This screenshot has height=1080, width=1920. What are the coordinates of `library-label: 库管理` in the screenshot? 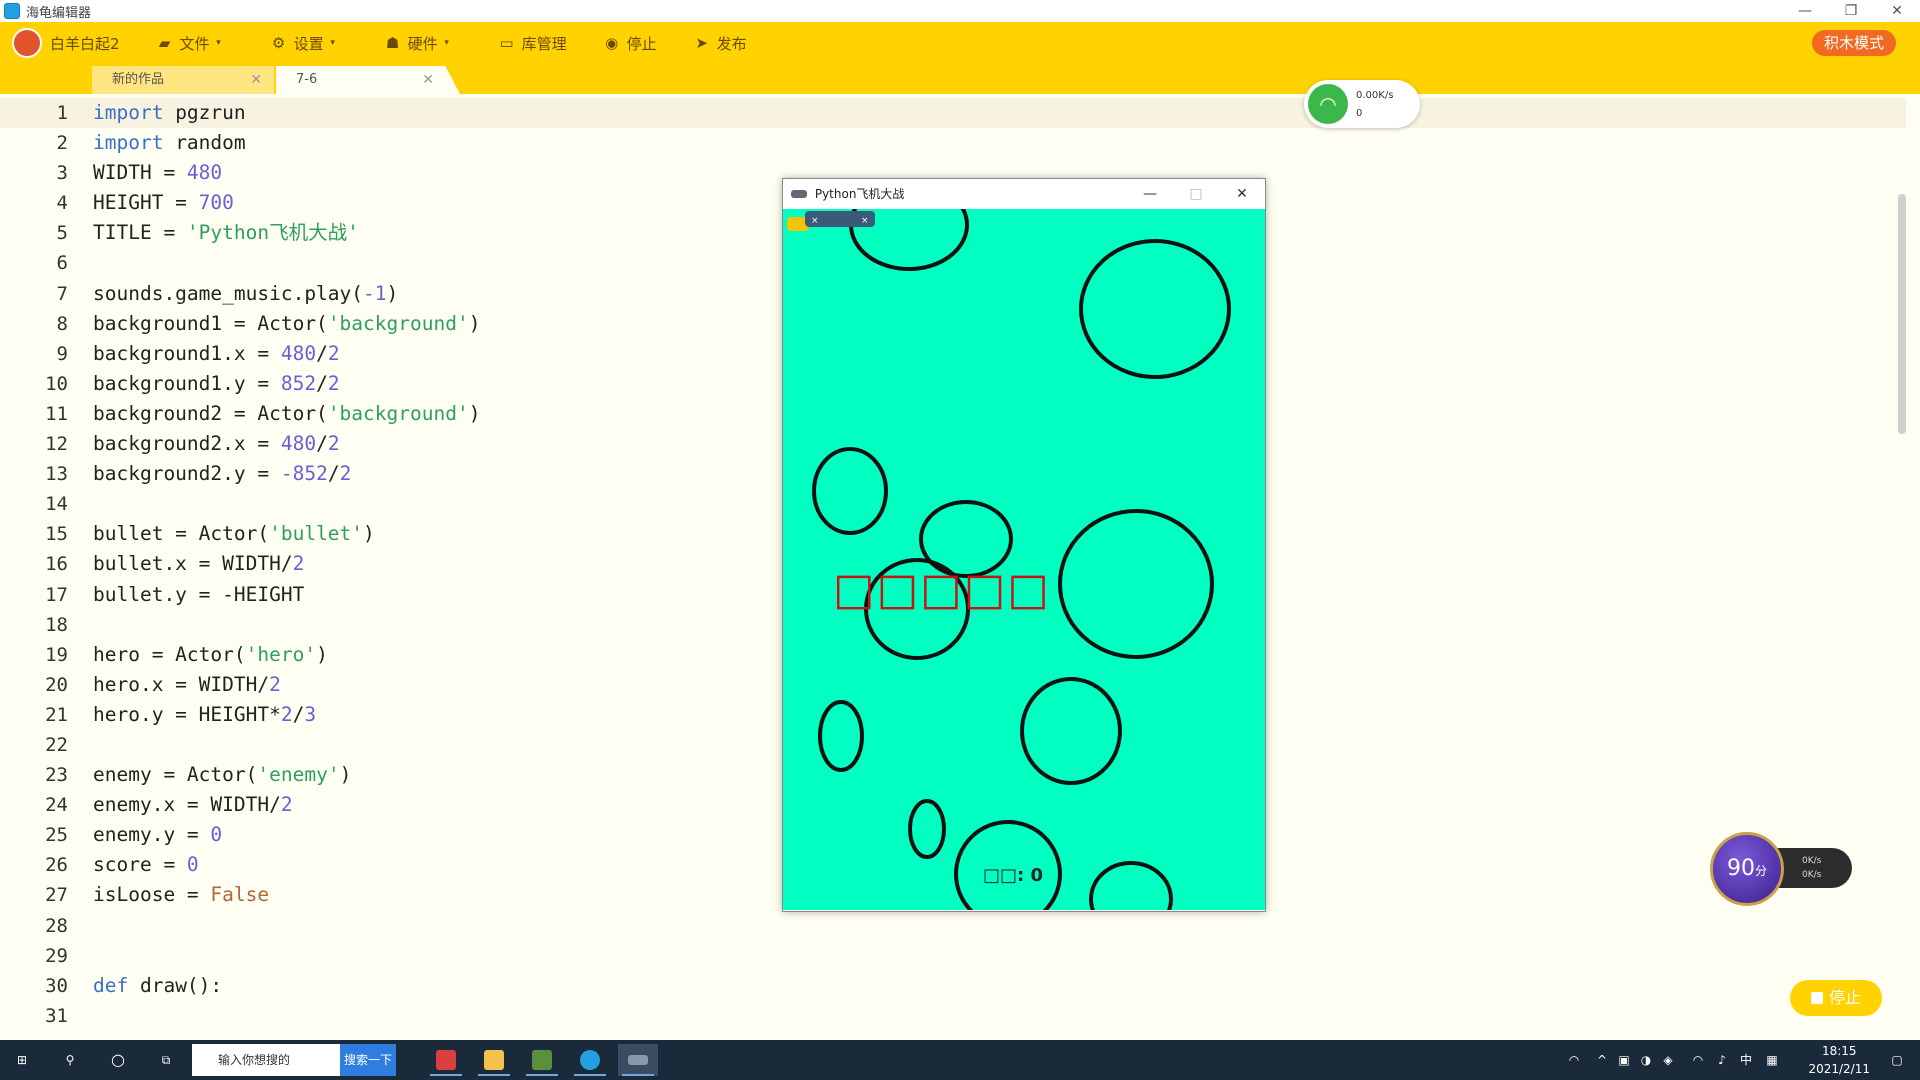 It's located at (544, 43).